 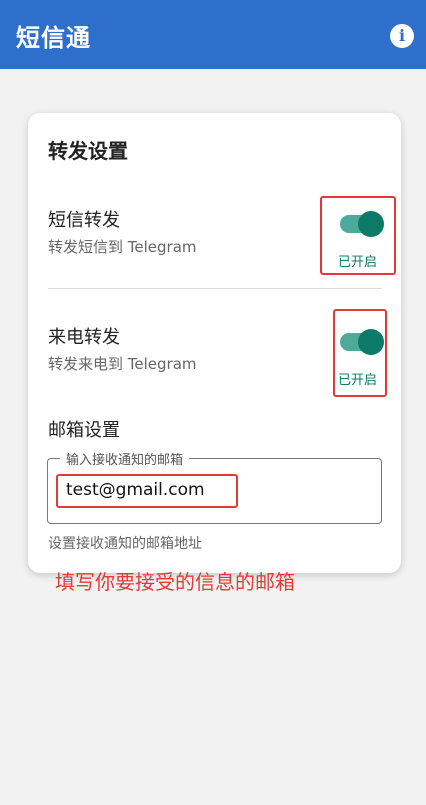 I want to click on info-icon: i, so click(x=402, y=36).